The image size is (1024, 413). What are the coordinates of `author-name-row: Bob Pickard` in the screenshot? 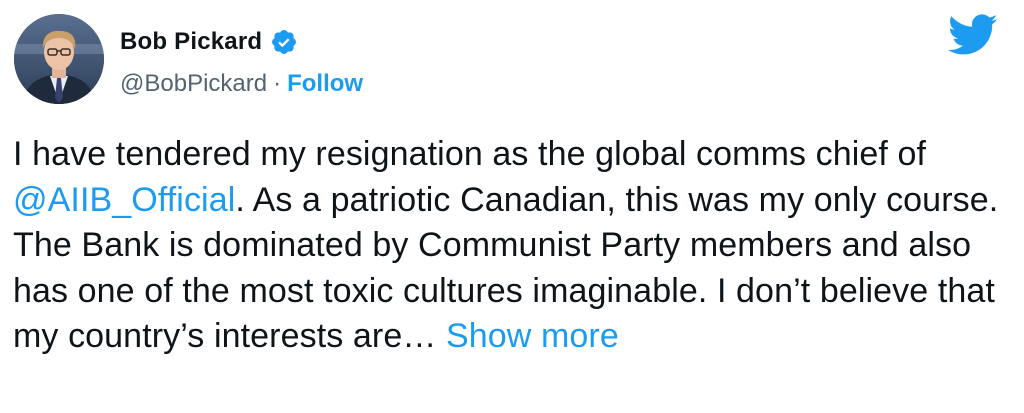 It's located at (209, 42).